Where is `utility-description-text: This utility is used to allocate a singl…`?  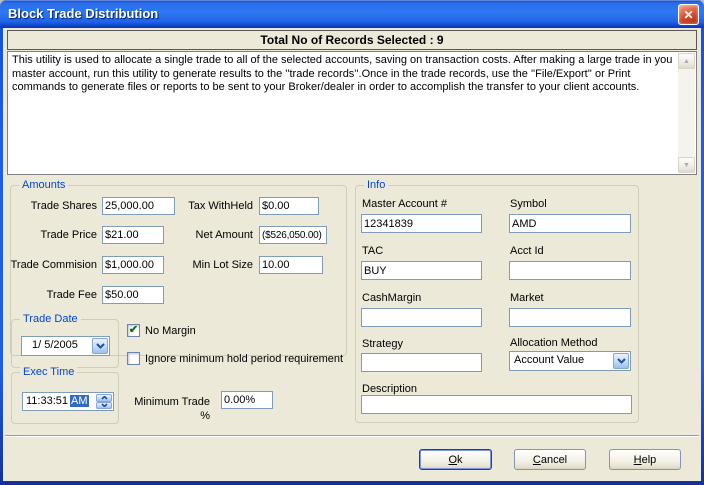
utility-description-text: This utility is used to allocate a singl… is located at coordinates (342, 73).